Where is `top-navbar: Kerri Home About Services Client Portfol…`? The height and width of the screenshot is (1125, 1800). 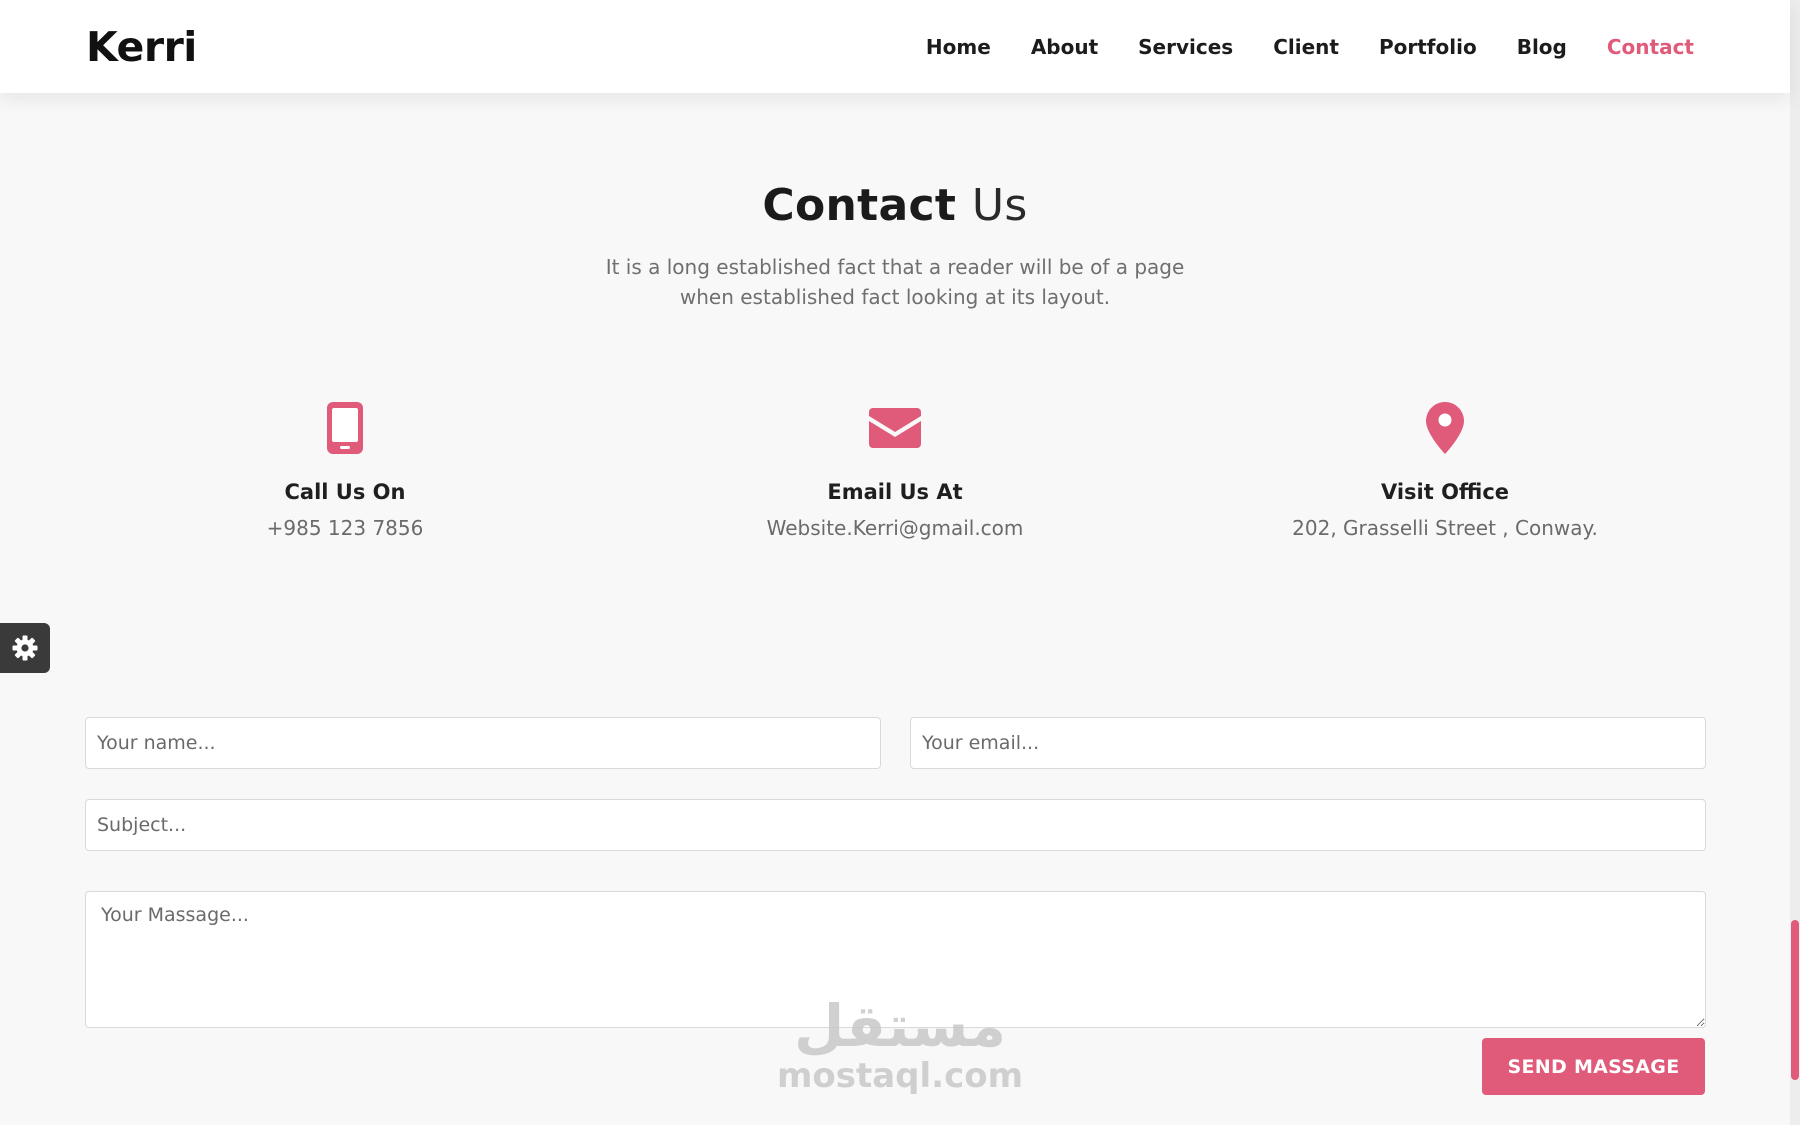
top-navbar: Kerri Home About Services Client Portfol… is located at coordinates (895, 46).